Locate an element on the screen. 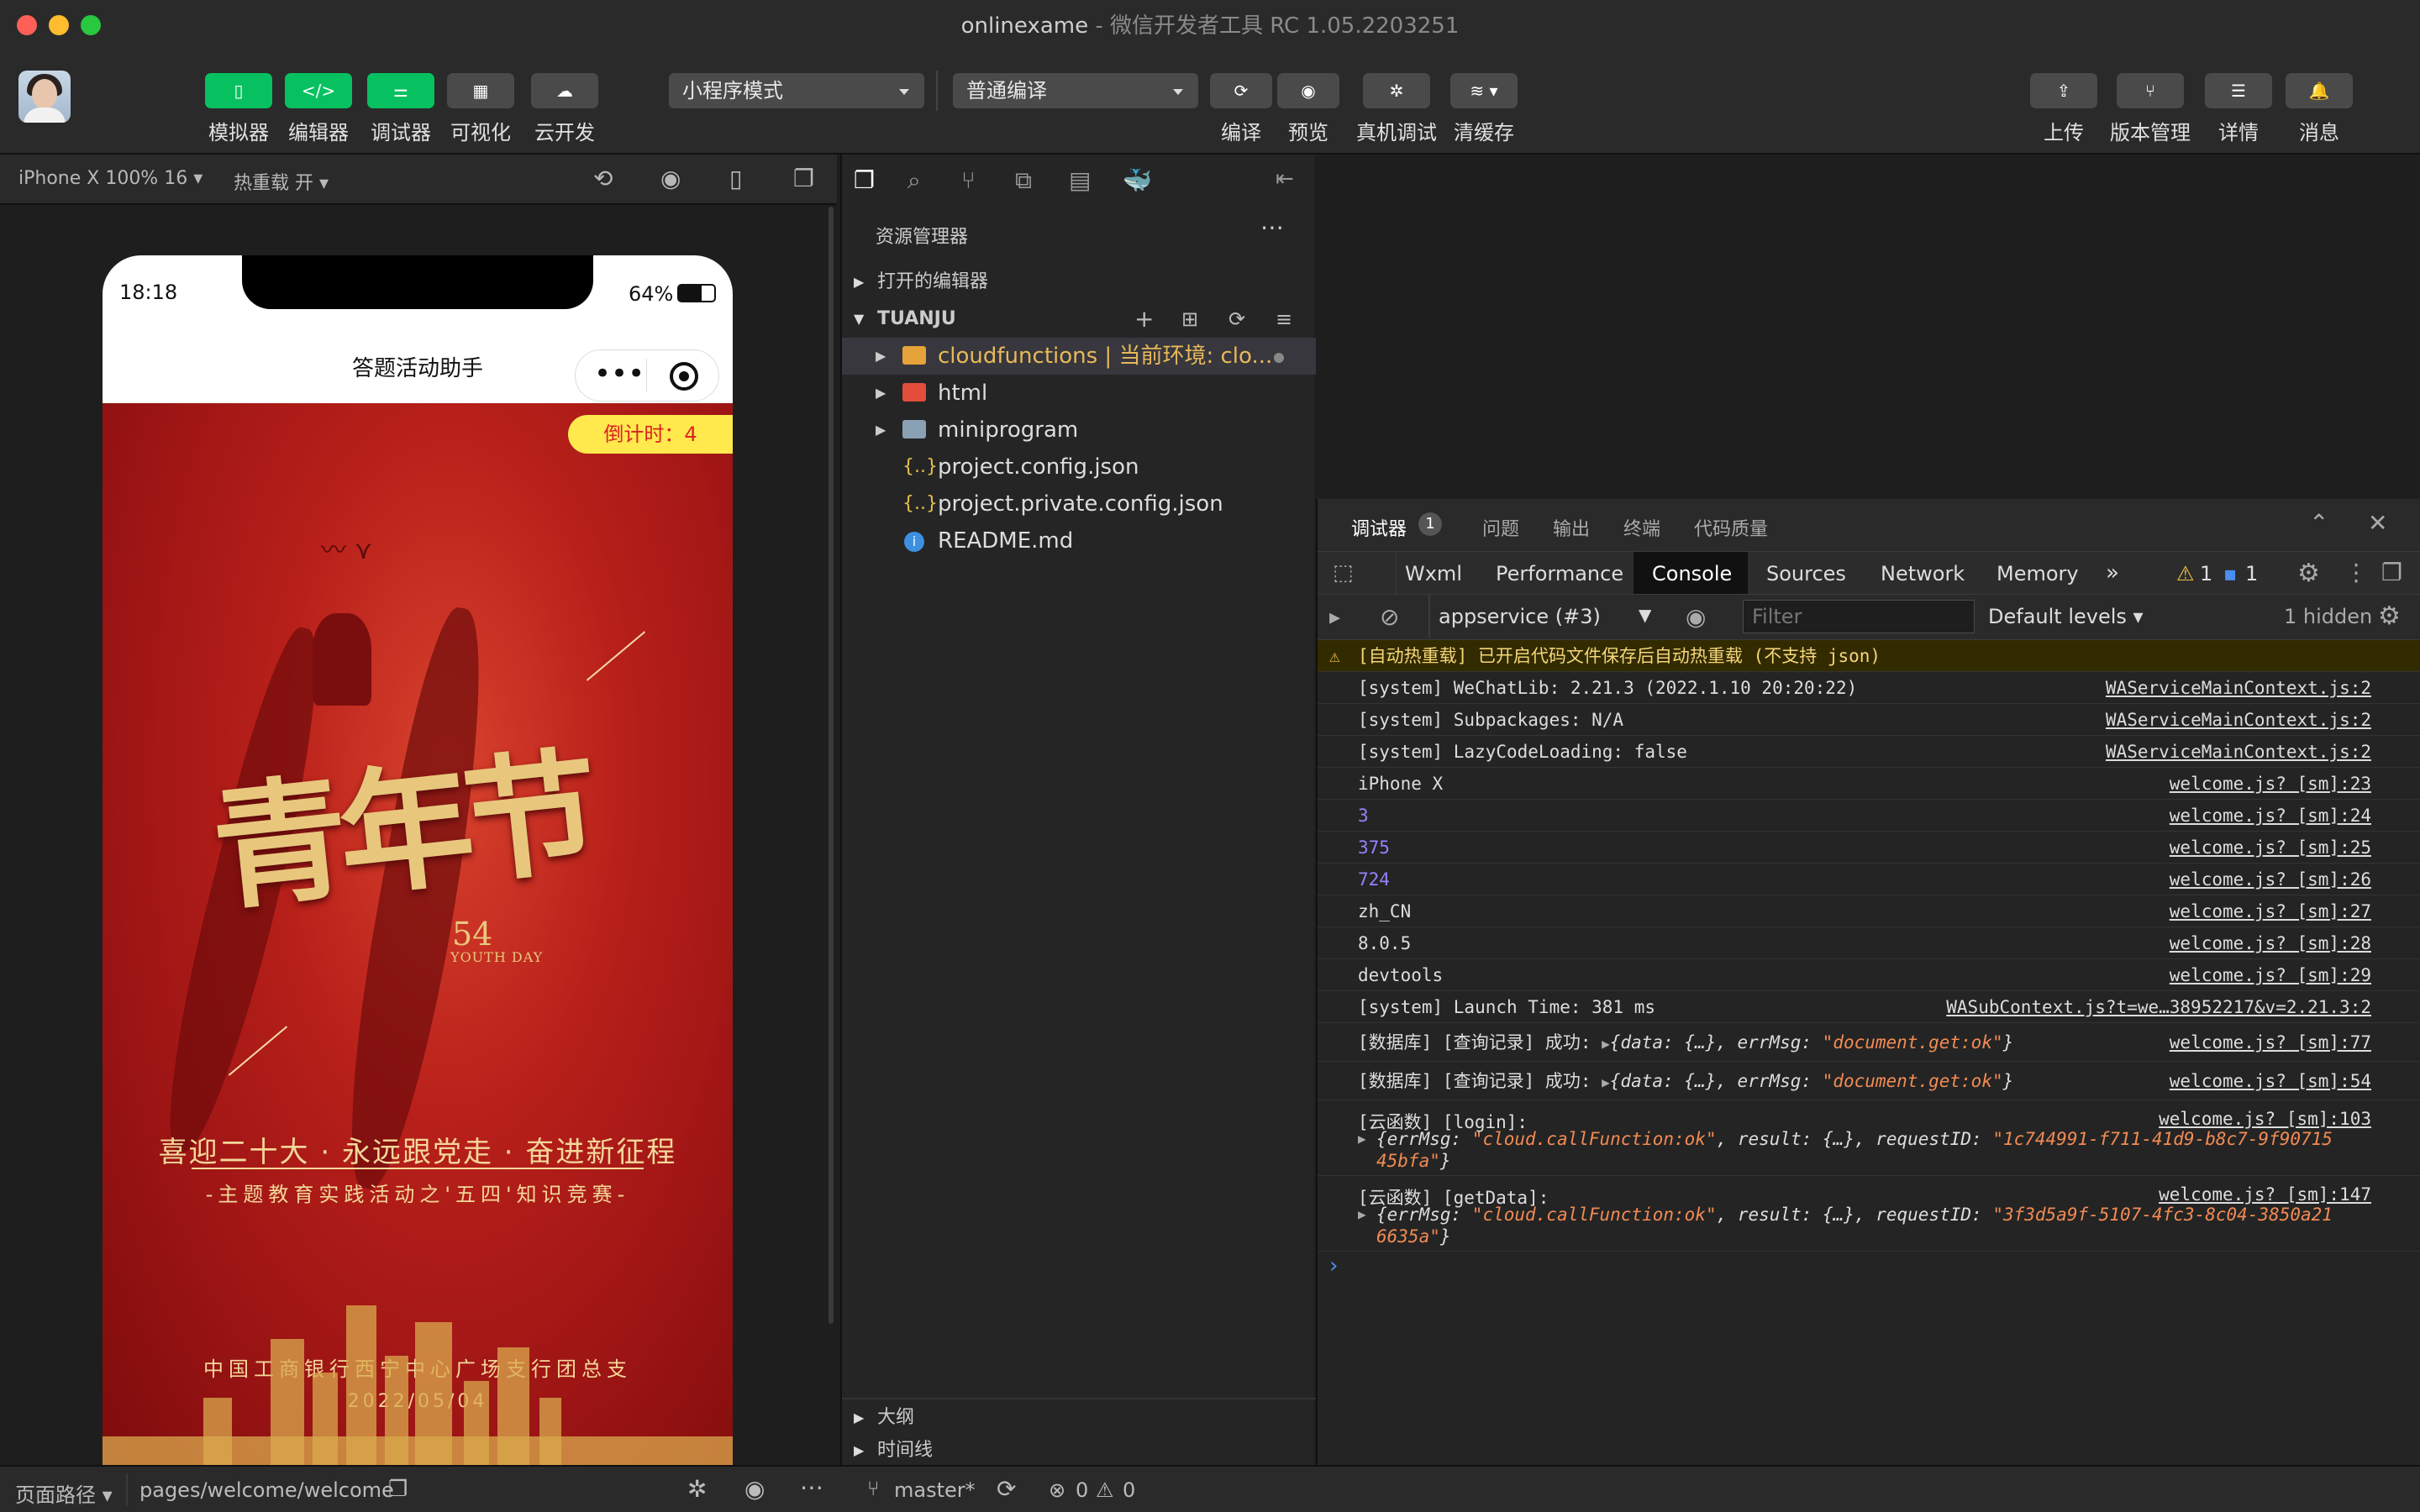 The image size is (2420, 1512). copy-icon: ❐ is located at coordinates (398, 1489).